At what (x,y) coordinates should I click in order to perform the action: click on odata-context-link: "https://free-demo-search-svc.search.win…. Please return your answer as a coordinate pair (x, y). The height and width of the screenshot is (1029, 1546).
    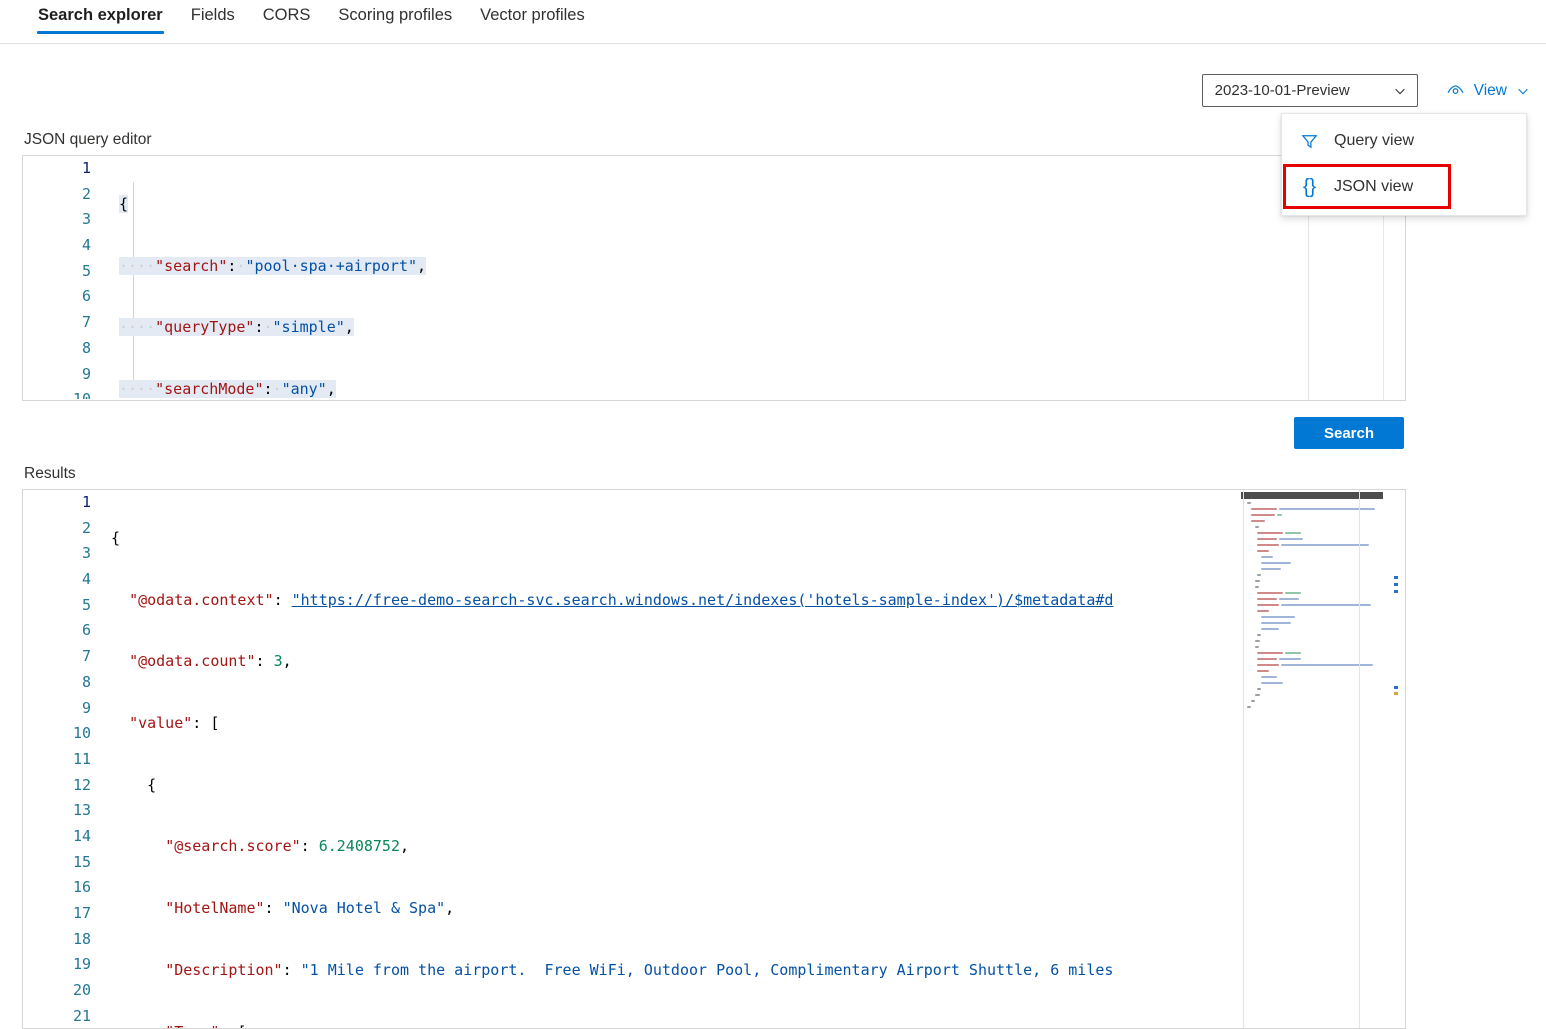
    Looking at the image, I should click on (703, 600).